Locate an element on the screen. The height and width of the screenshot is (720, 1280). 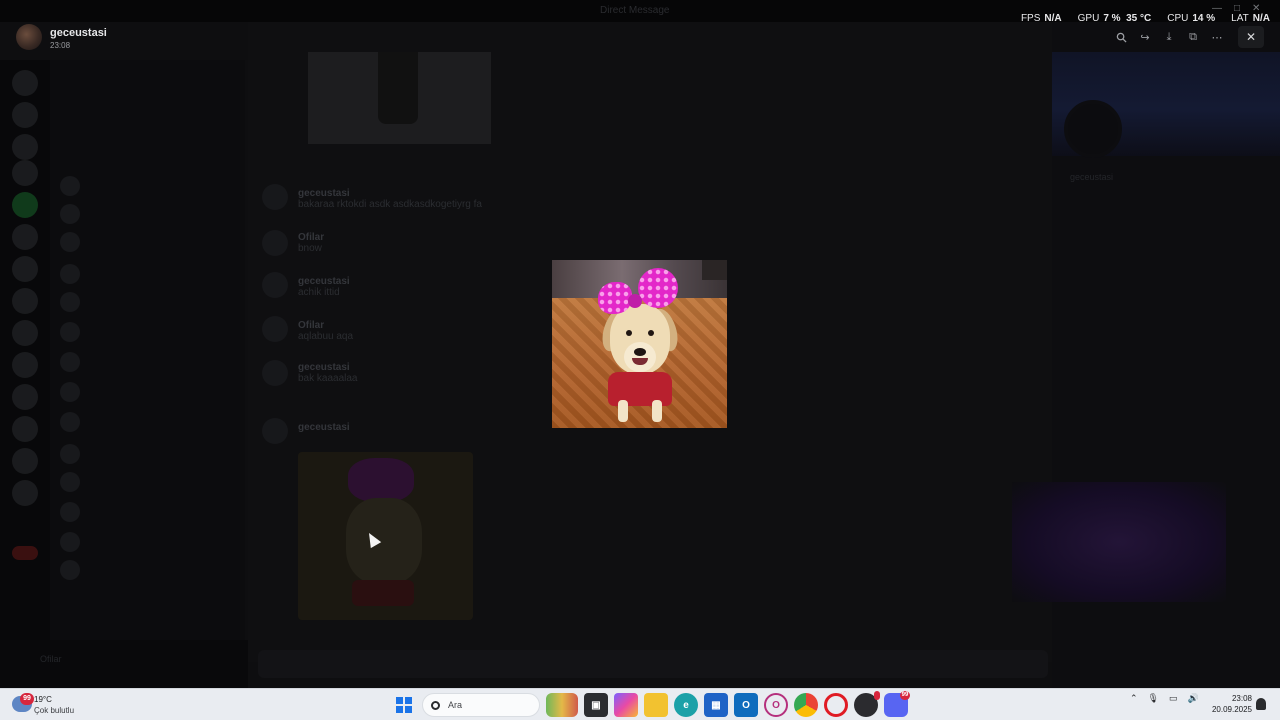
edge-icon: e is located at coordinates (686, 705).